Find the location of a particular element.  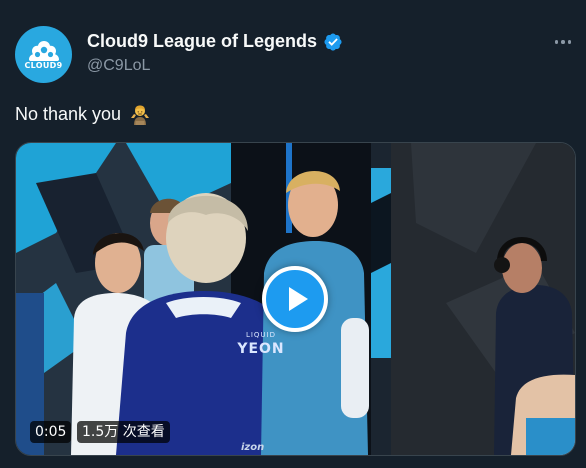

more-horizontal-icon is located at coordinates (563, 42).